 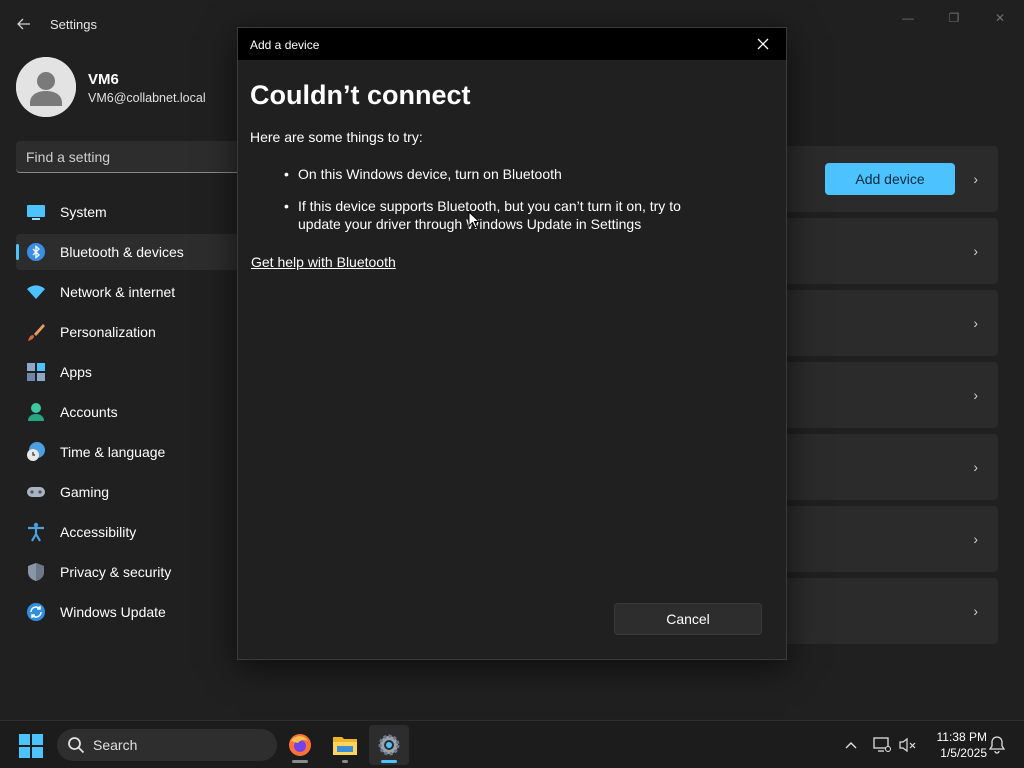 I want to click on show-hidden-icons-button, so click(x=851, y=745).